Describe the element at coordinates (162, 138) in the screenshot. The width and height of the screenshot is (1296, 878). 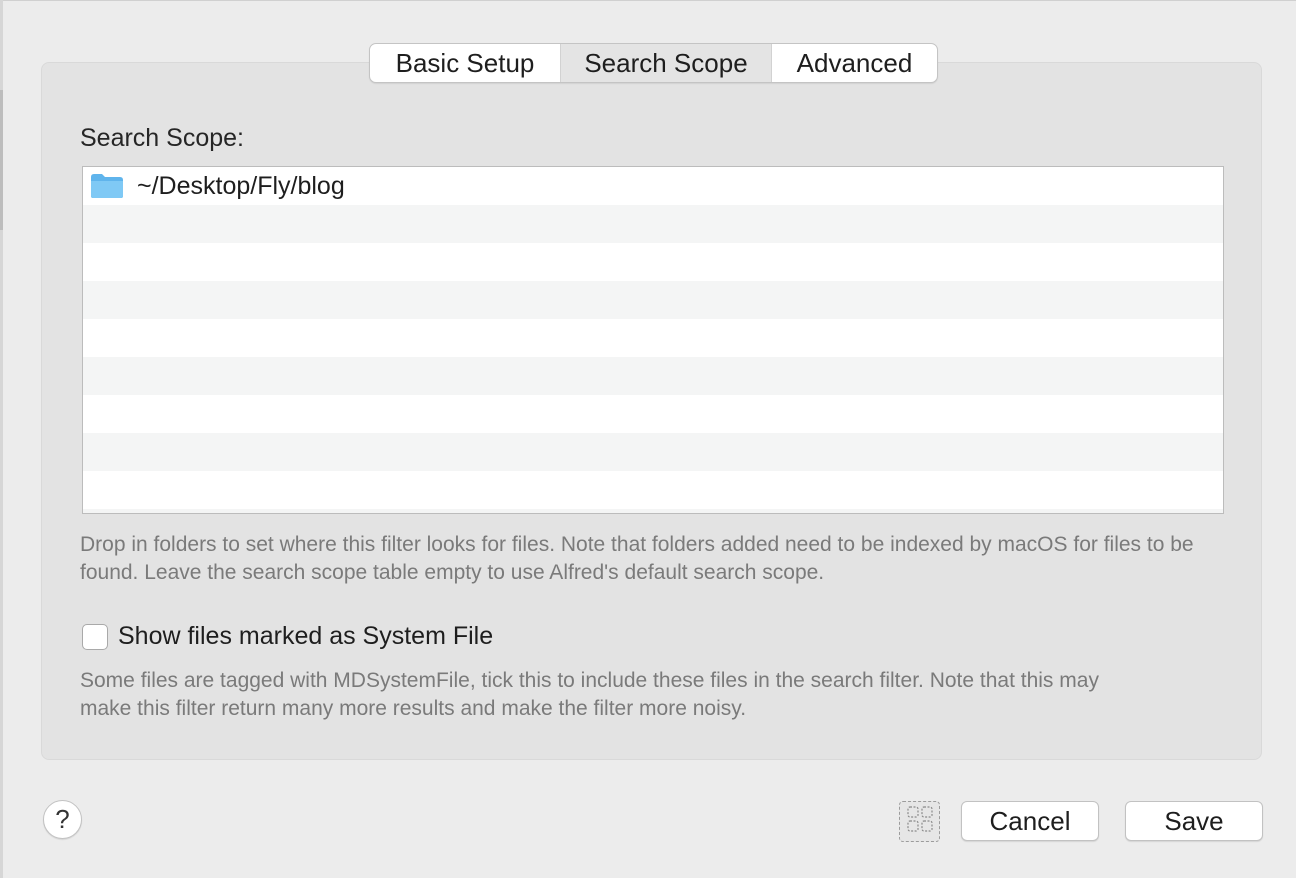
I see `search-scope-label: Search Scope:` at that location.